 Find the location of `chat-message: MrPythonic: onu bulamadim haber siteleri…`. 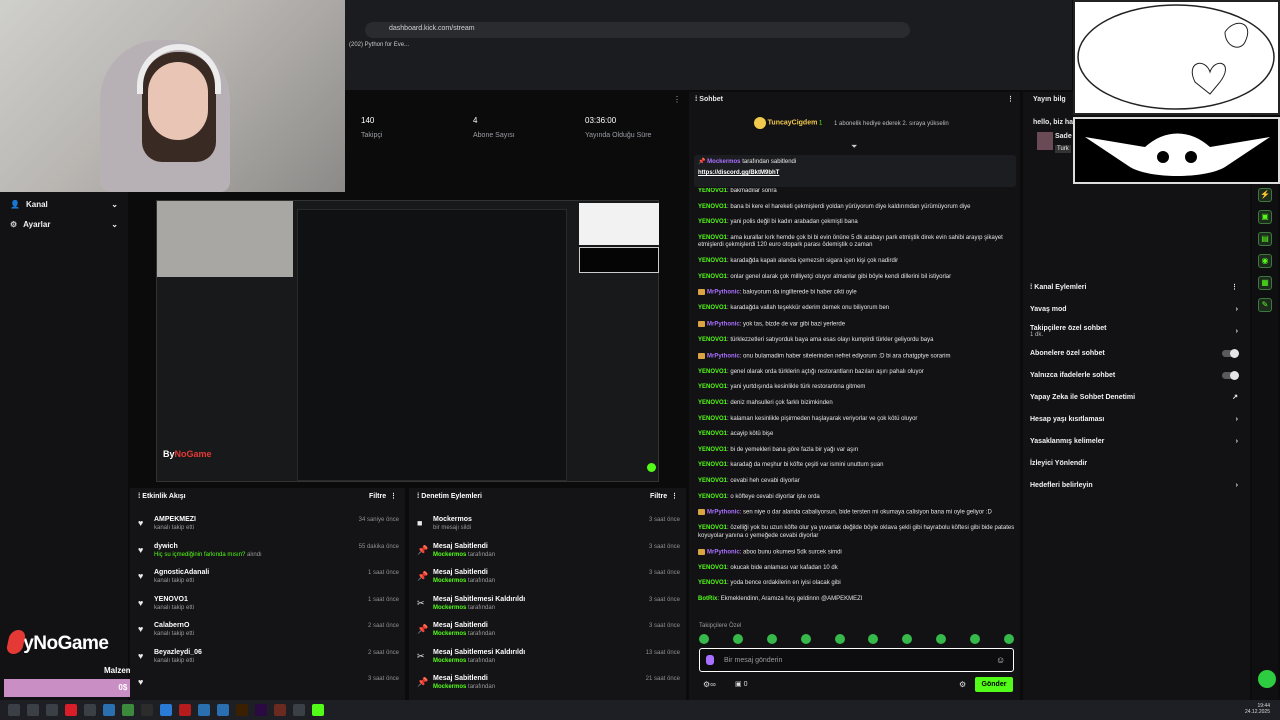

chat-message: MrPythonic: onu bulamadim haber siteleri… is located at coordinates (857, 356).